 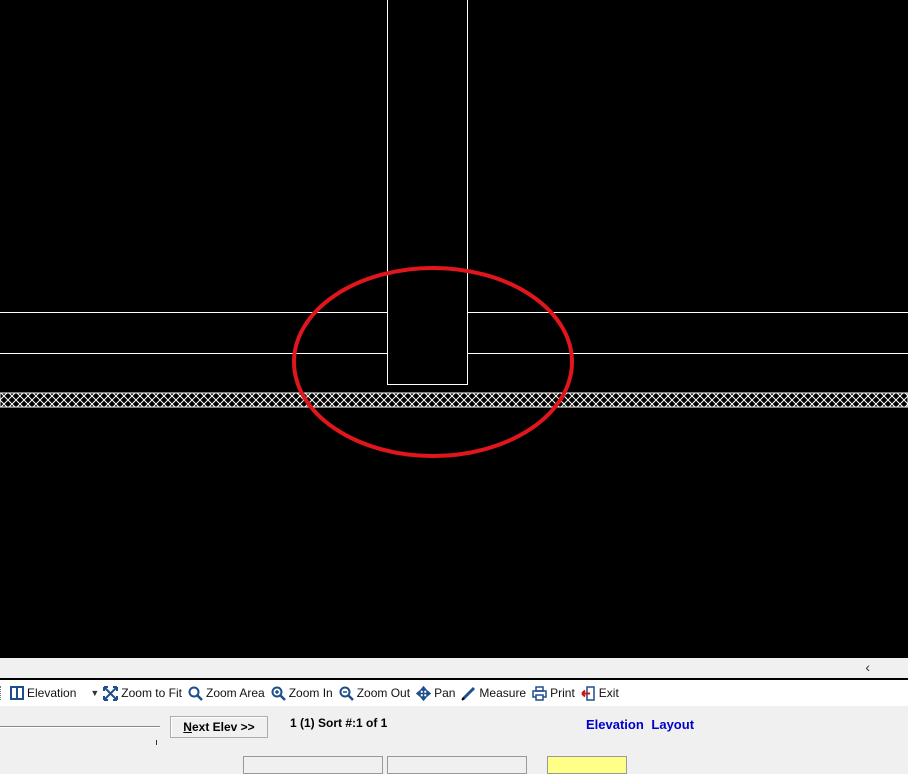 What do you see at coordinates (52, 693) in the screenshot?
I see `elevation-label: Elevation` at bounding box center [52, 693].